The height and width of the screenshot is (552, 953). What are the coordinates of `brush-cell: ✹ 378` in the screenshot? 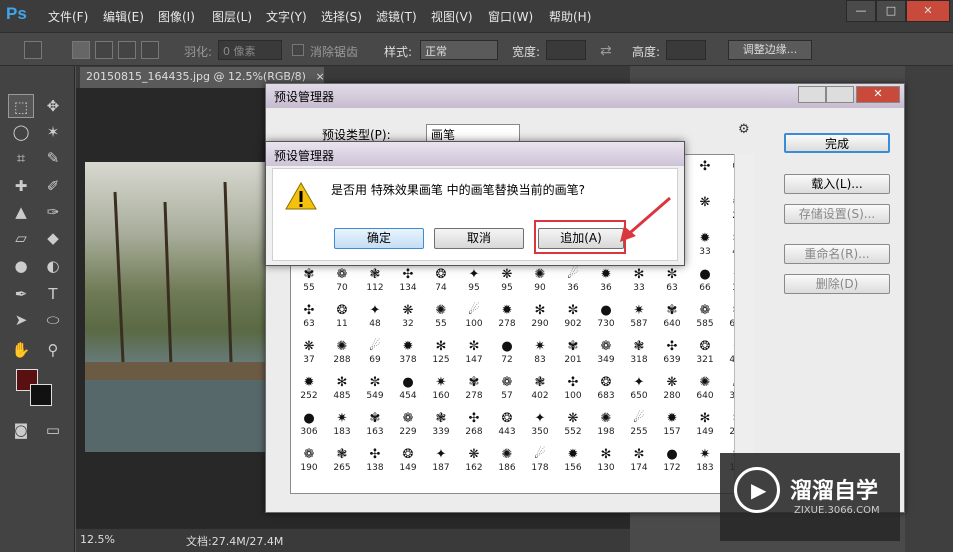 It's located at (408, 352).